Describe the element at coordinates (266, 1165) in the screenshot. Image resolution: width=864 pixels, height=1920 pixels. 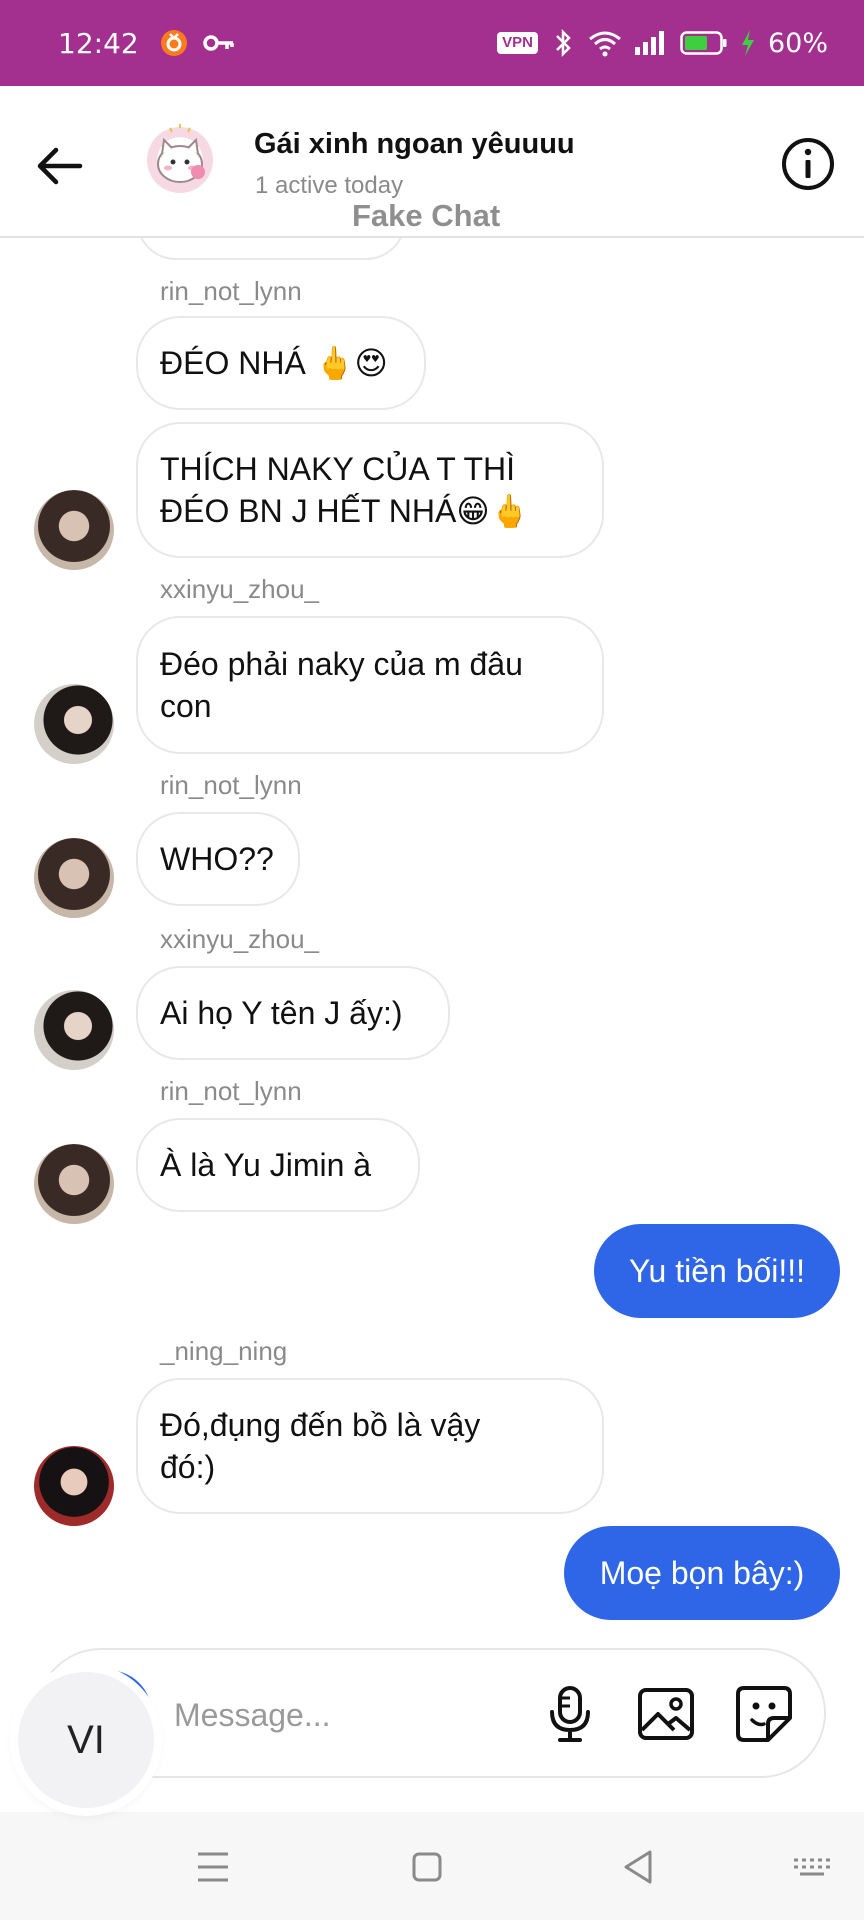
I see `message-text: À là Yu Jimin à` at that location.